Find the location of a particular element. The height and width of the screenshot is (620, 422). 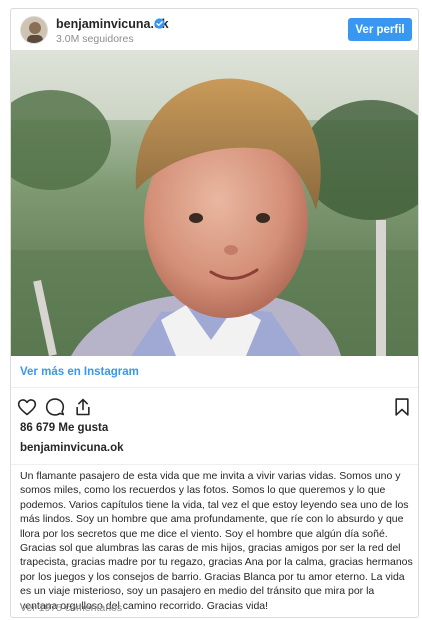

view-profile-button: Ver perfil is located at coordinates (380, 29).